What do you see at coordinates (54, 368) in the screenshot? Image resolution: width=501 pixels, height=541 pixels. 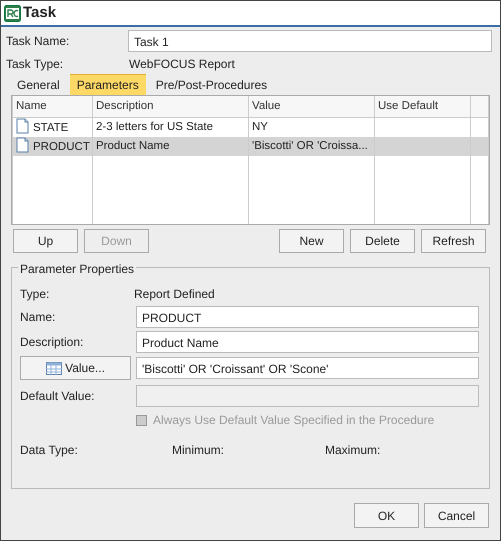 I see `table-icon` at bounding box center [54, 368].